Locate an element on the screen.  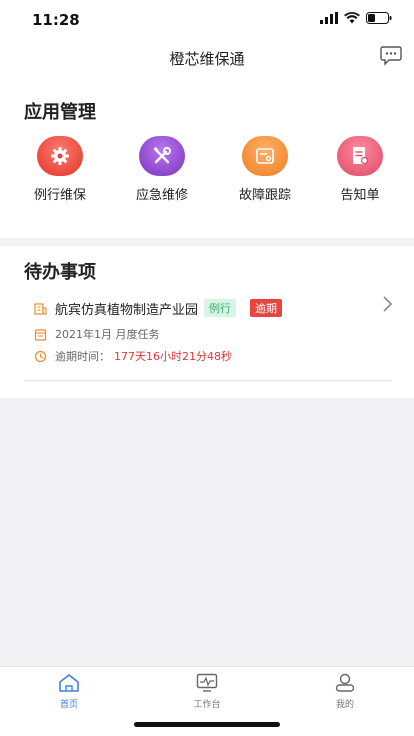
clock-icon is located at coordinates (40, 356).